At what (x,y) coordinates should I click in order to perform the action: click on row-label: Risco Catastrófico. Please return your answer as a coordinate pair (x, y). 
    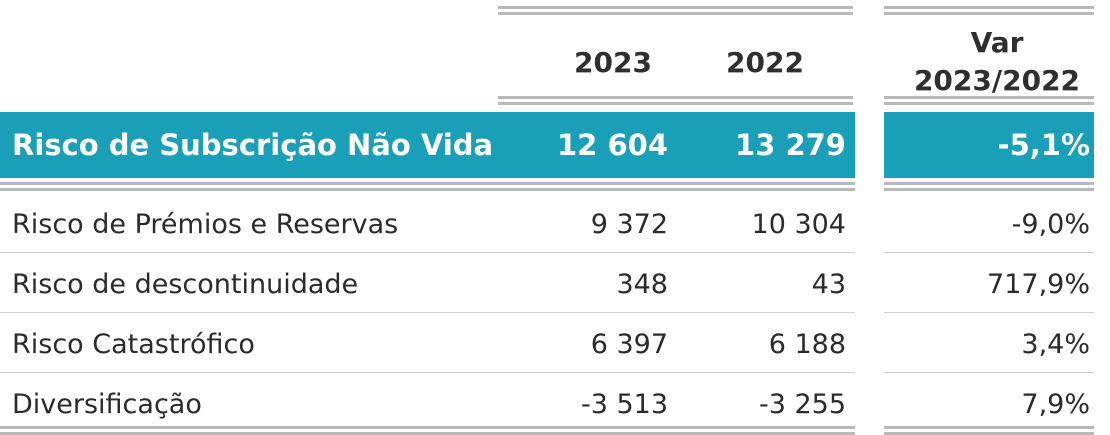
    Looking at the image, I should click on (133, 344).